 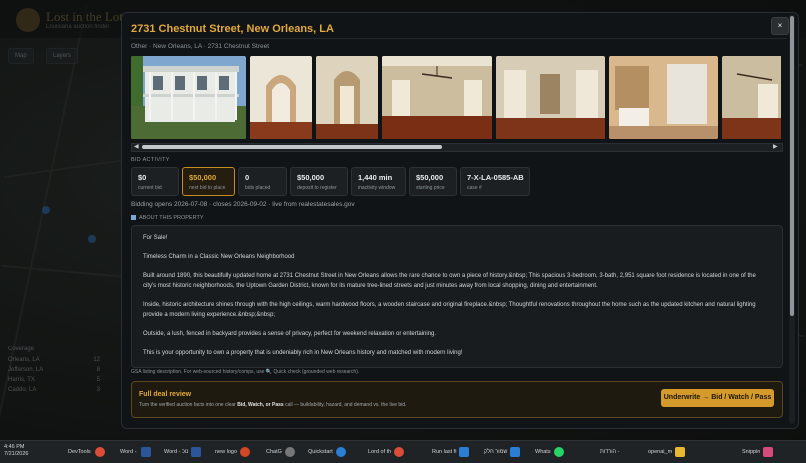 What do you see at coordinates (232, 29) in the screenshot?
I see `modal-title: 2731 Chestnut Street, New Orleans, LA` at bounding box center [232, 29].